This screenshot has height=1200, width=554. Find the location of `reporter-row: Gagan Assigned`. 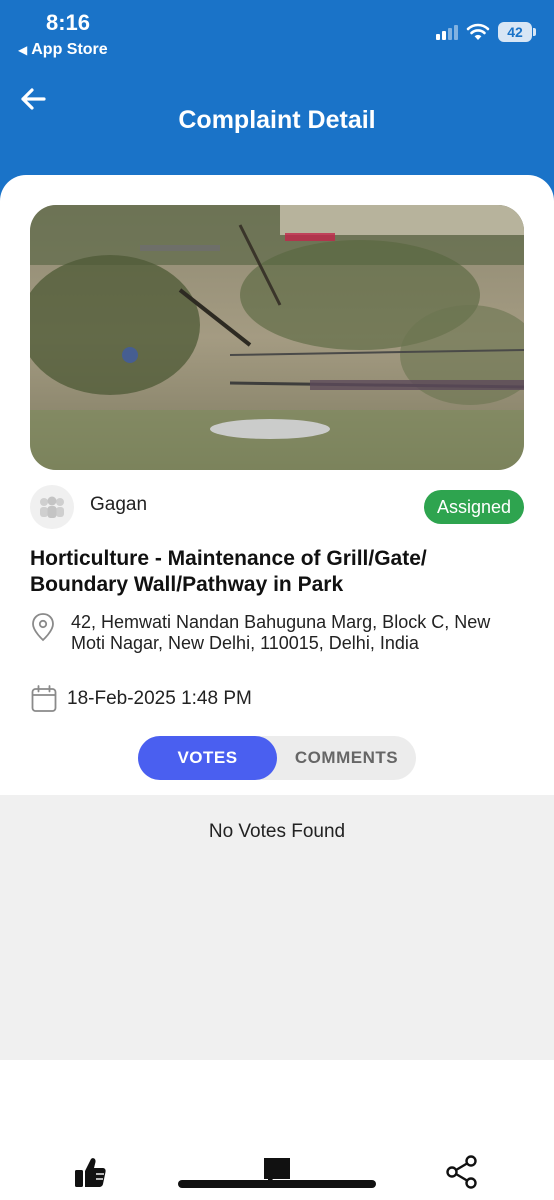

reporter-row: Gagan Assigned is located at coordinates (277, 507).